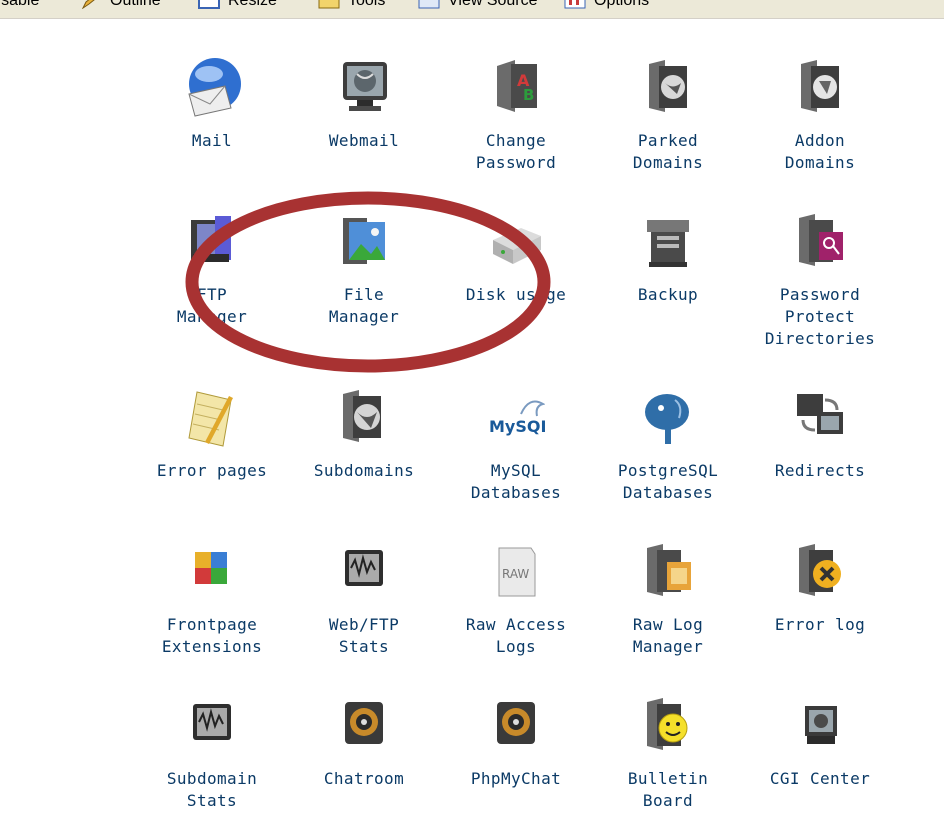 This screenshot has width=944, height=822. I want to click on bulletin-board-label: Bulletin Board, so click(668, 789).